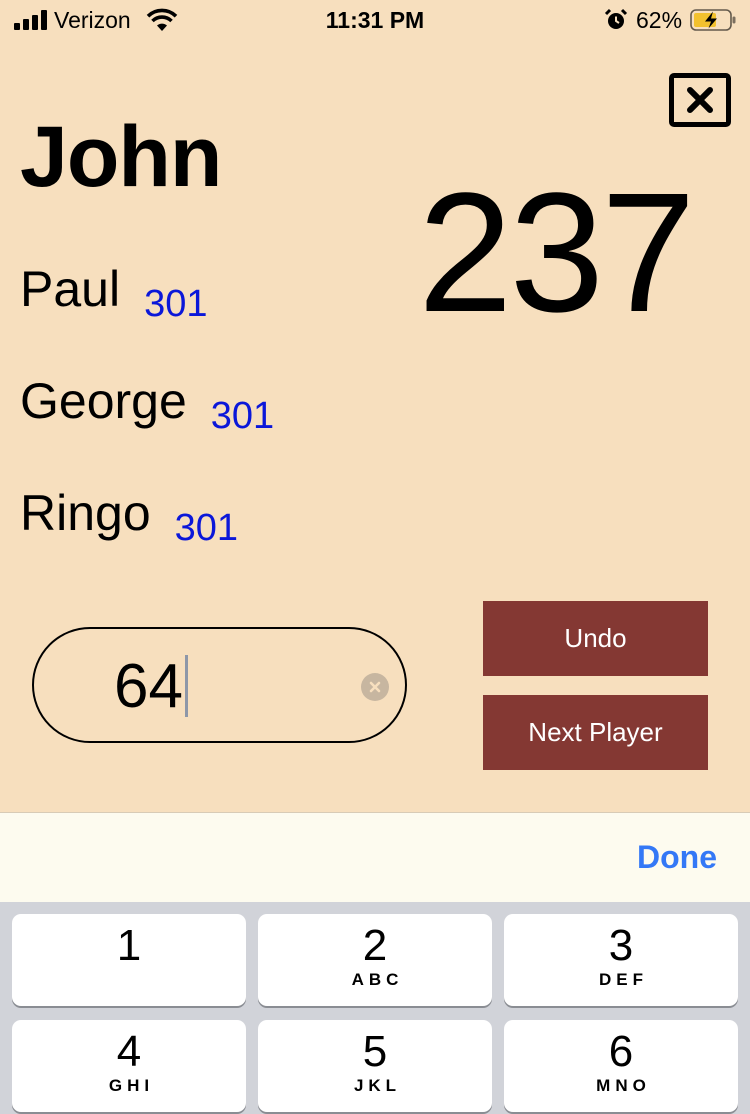 This screenshot has height=1114, width=750. What do you see at coordinates (219, 685) in the screenshot?
I see `score-input: 64` at bounding box center [219, 685].